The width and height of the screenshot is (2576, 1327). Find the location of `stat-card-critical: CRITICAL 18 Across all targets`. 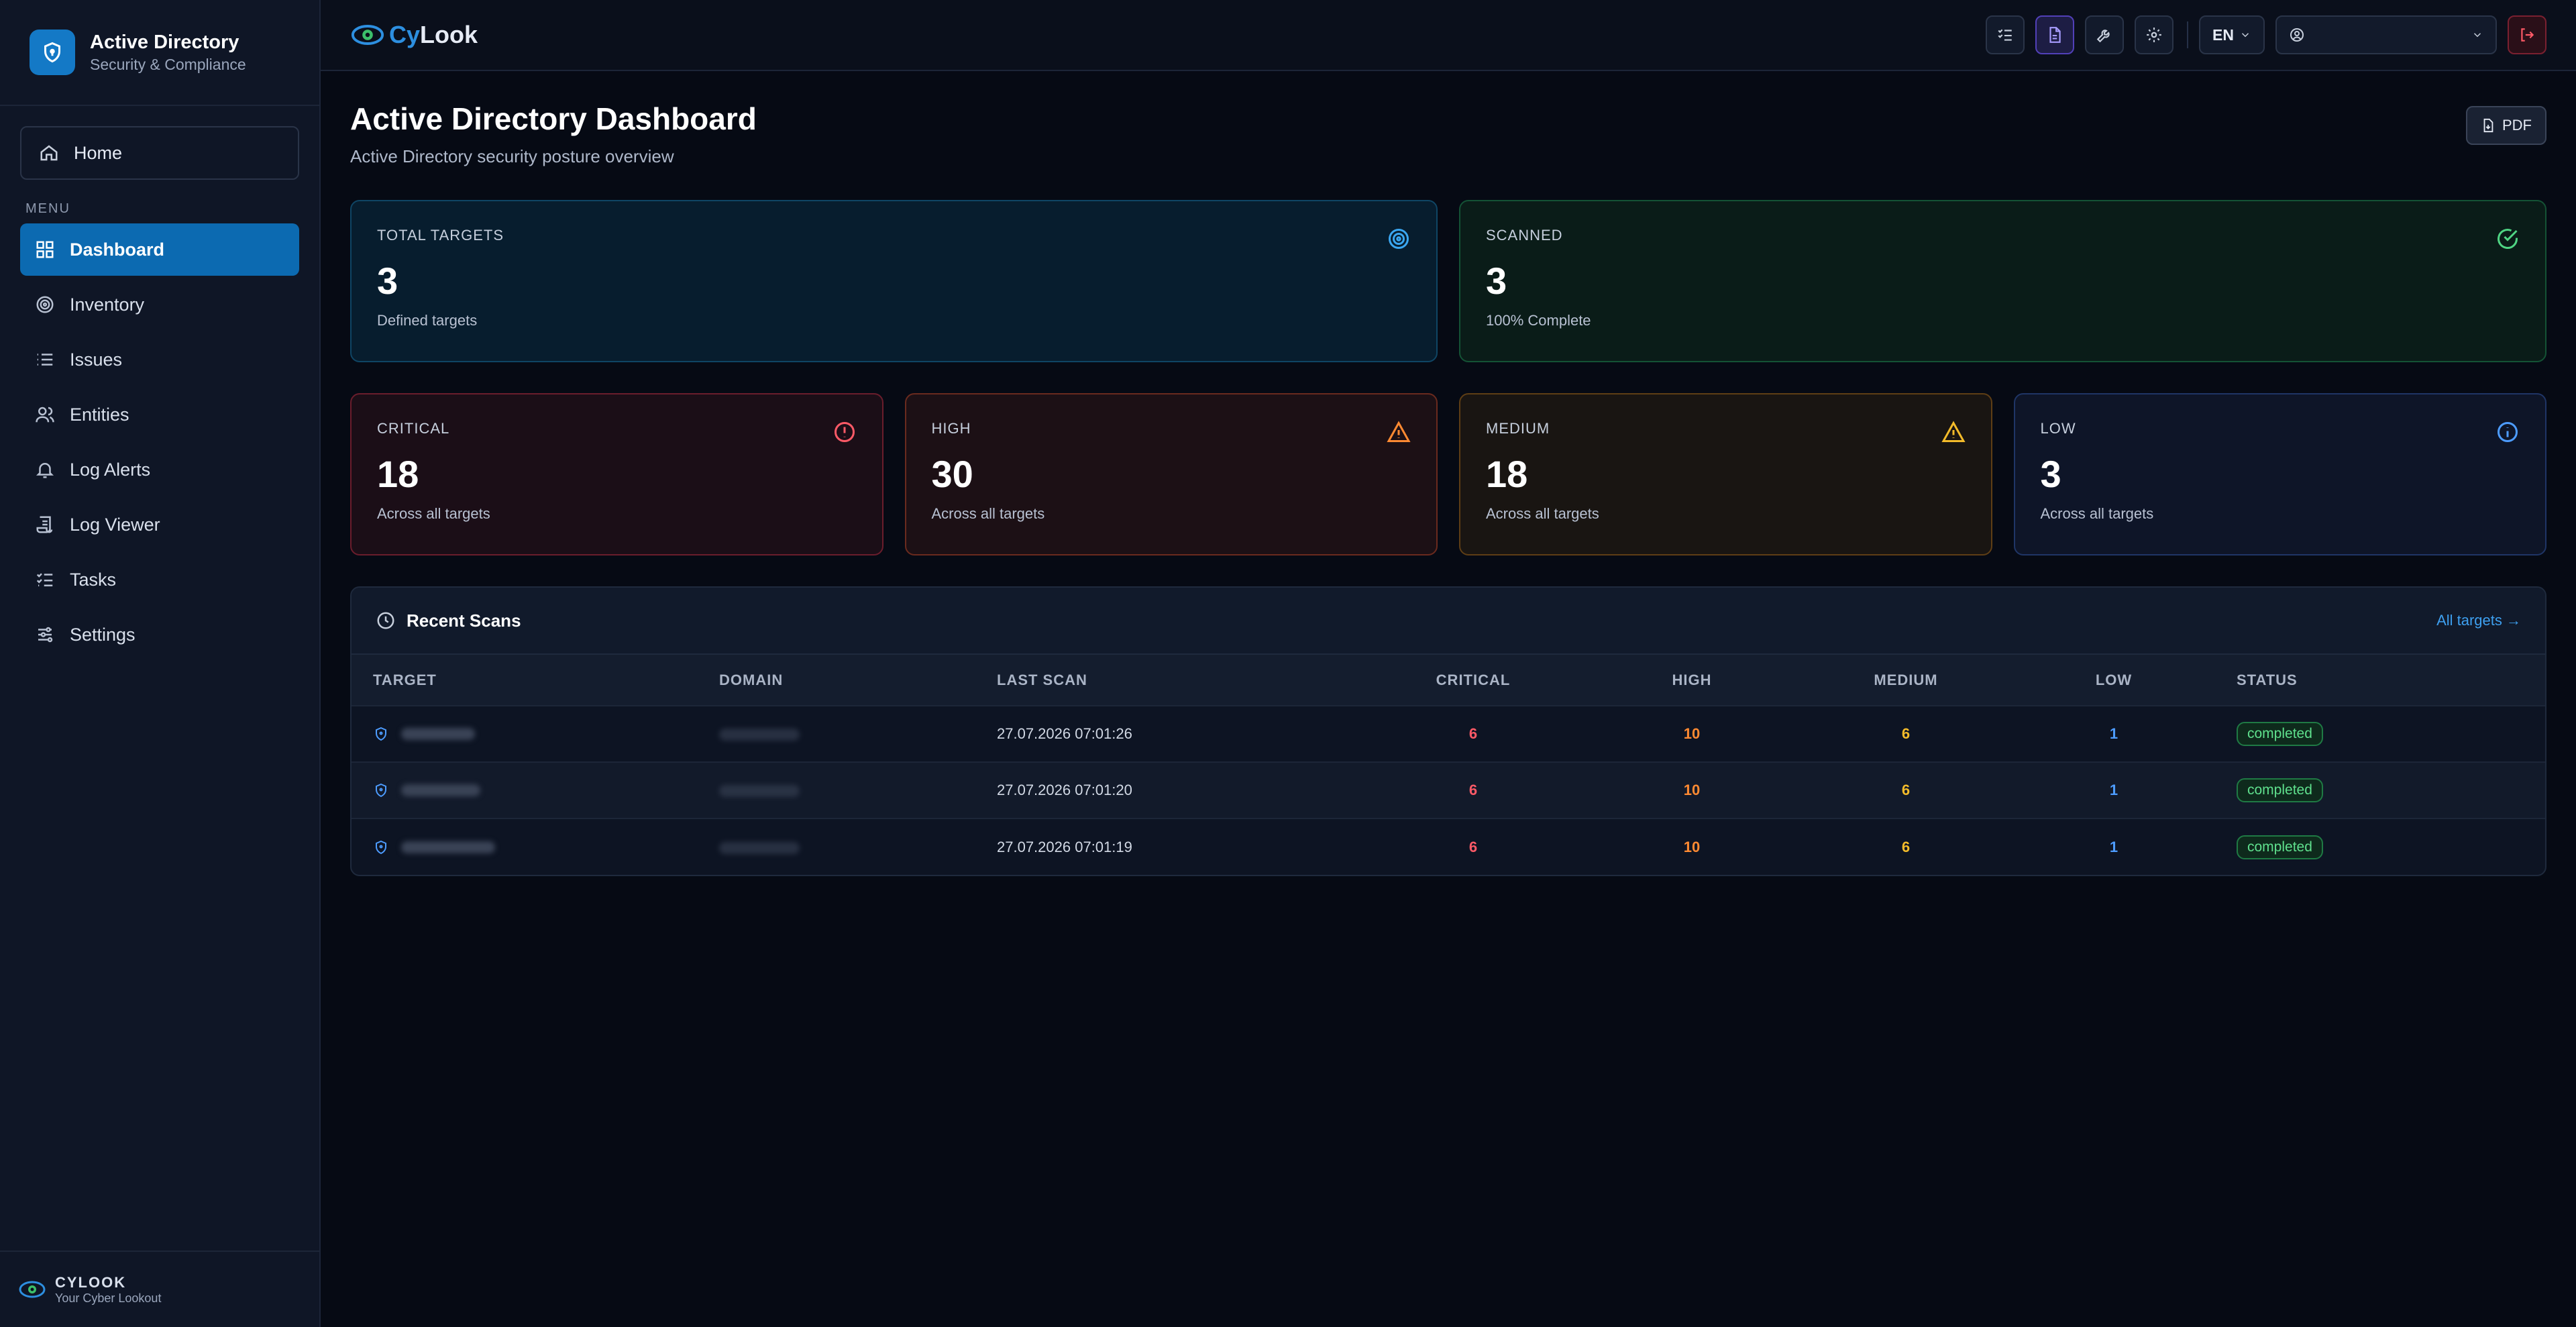

stat-card-critical: CRITICAL 18 Across all targets is located at coordinates (616, 474).